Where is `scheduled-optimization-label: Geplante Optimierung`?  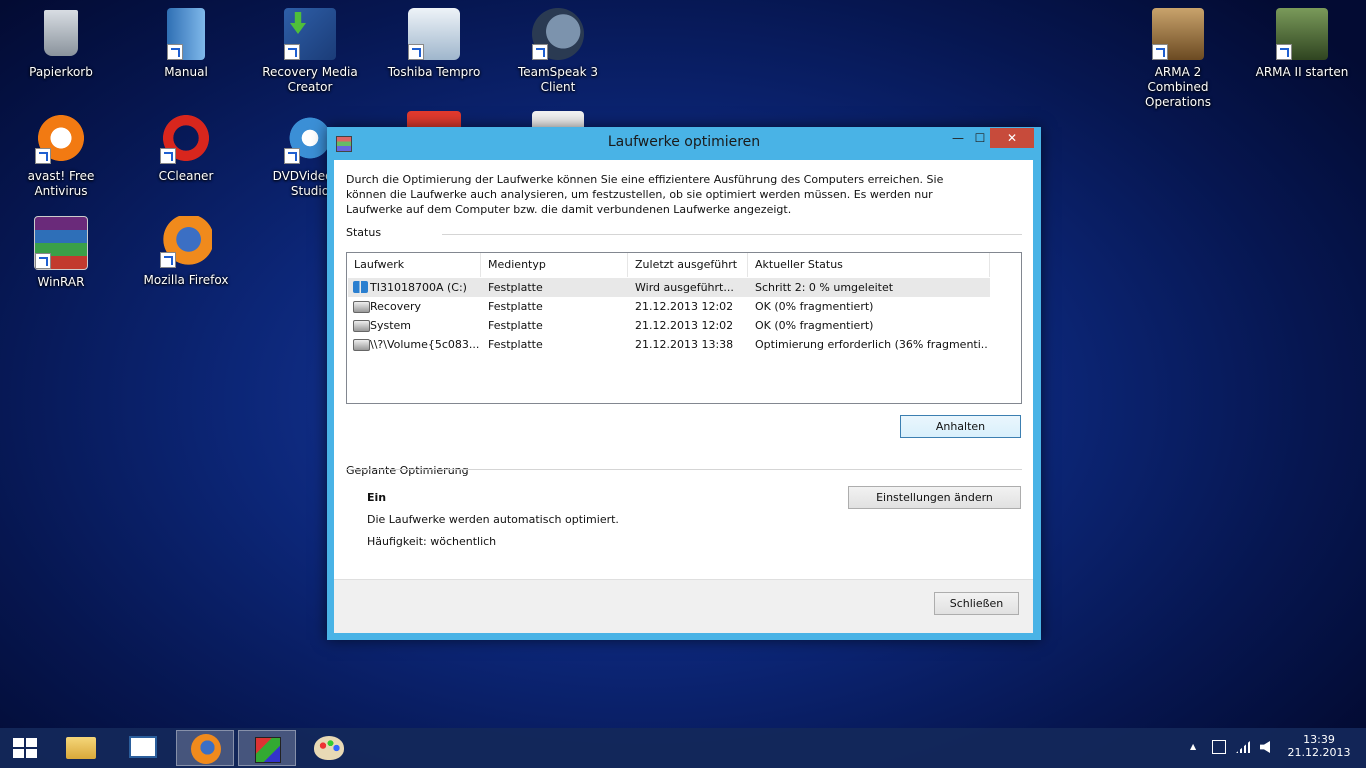
scheduled-optimization-label: Geplante Optimierung is located at coordinates (407, 470).